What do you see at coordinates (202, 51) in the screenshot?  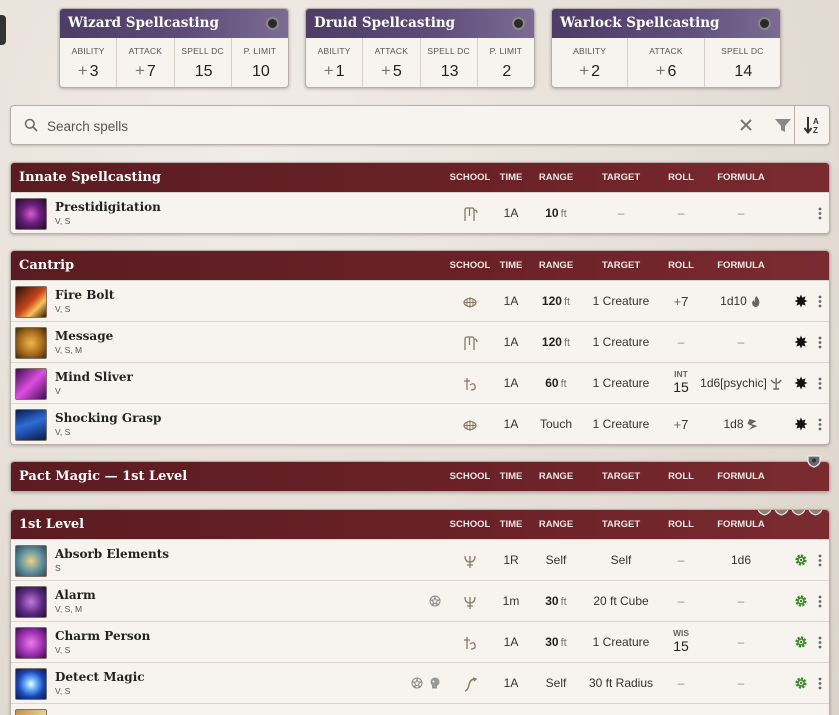 I see `stat-label: SPELL DC` at bounding box center [202, 51].